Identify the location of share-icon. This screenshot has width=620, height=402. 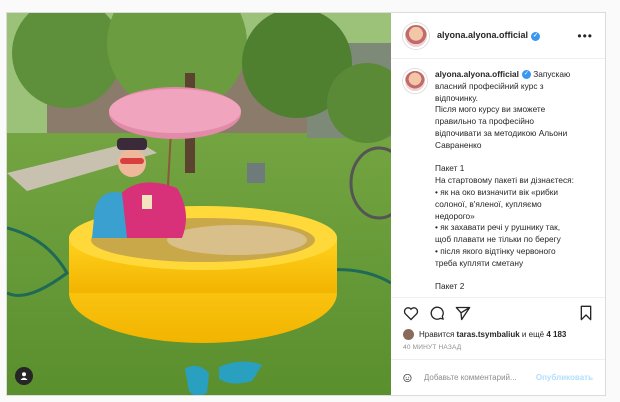
(463, 313).